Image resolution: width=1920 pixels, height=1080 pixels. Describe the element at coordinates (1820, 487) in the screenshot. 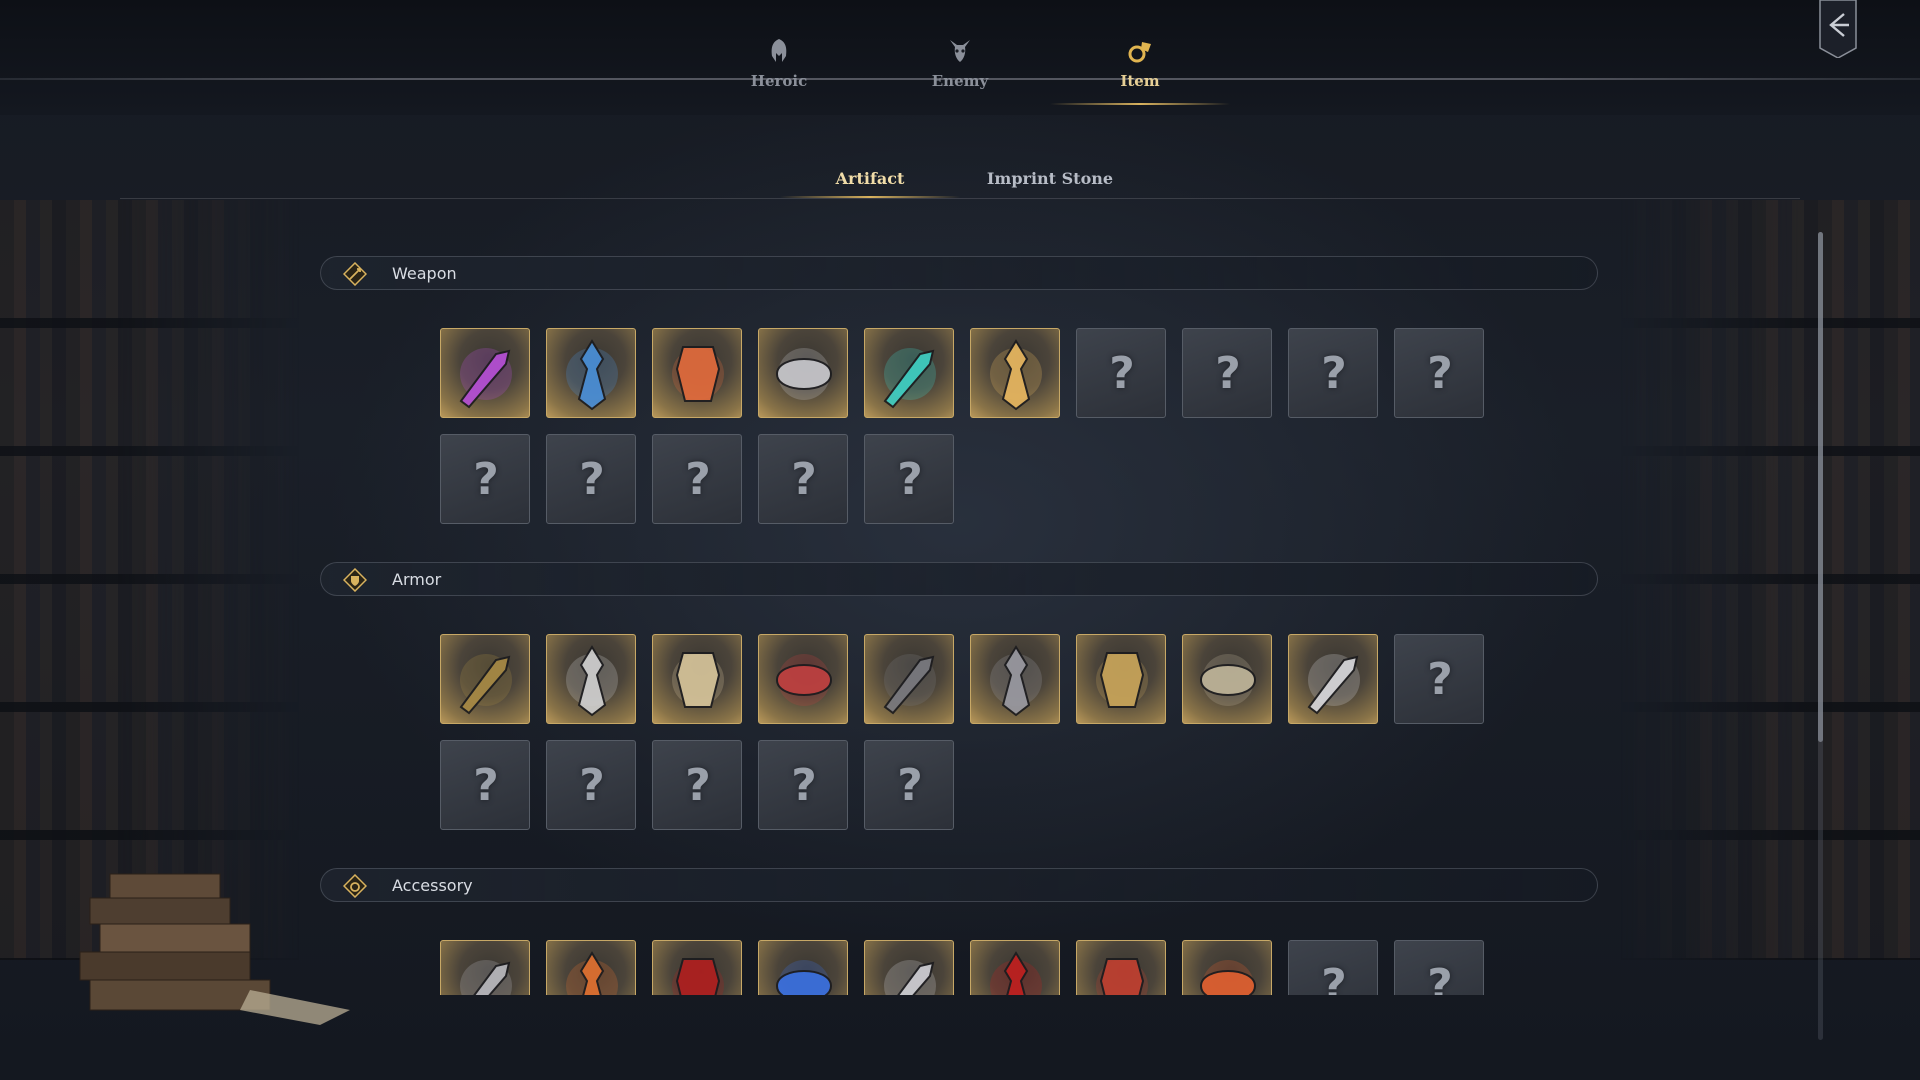

I see `scrollbar-thumb` at that location.